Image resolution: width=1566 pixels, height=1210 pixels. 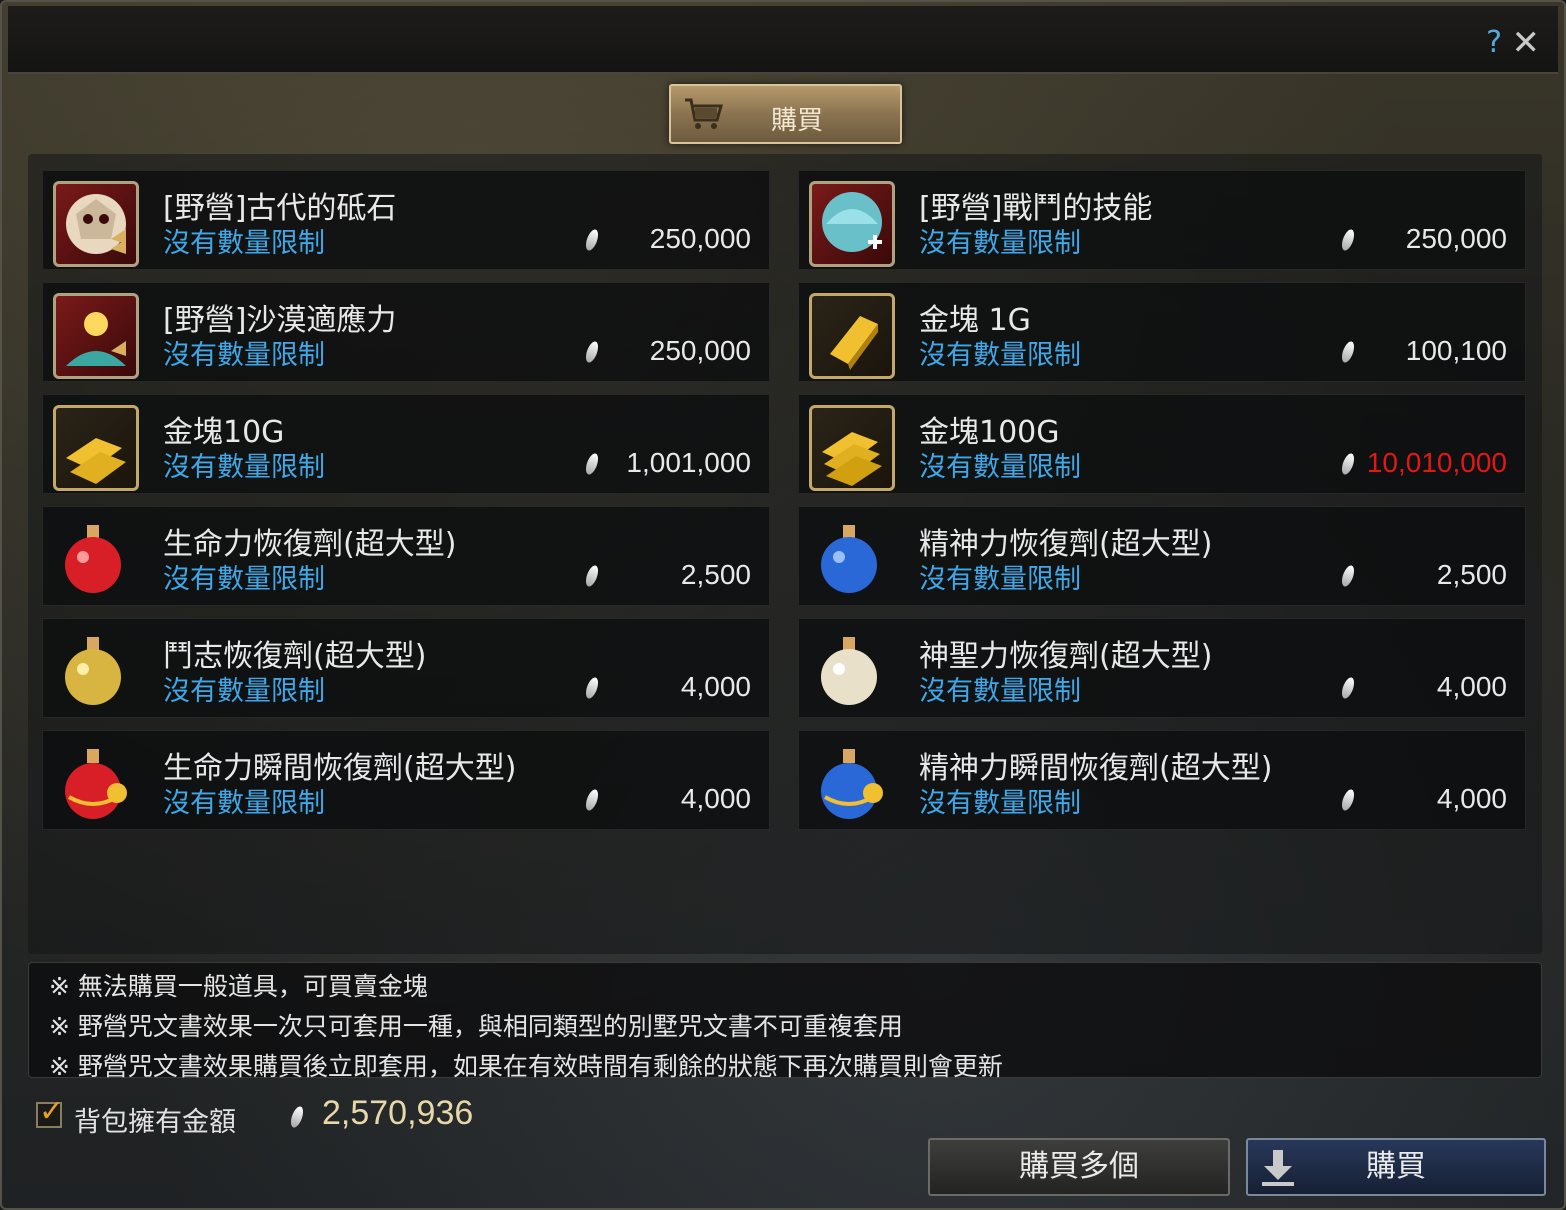 I want to click on inventory-money-checkbox: ✓, so click(x=50, y=1111).